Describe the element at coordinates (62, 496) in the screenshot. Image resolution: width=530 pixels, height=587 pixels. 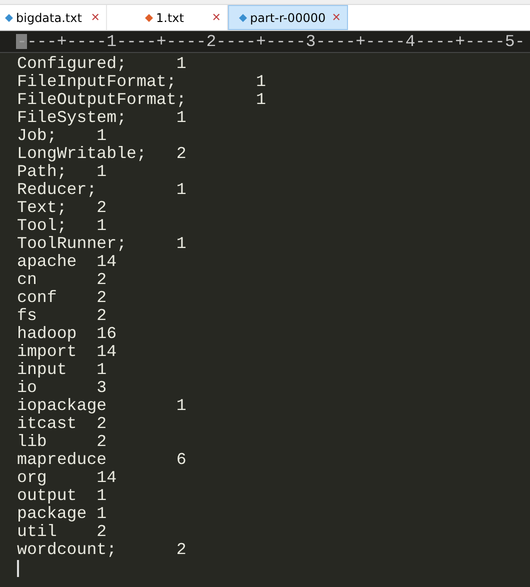
I see `text-line: output 1` at that location.